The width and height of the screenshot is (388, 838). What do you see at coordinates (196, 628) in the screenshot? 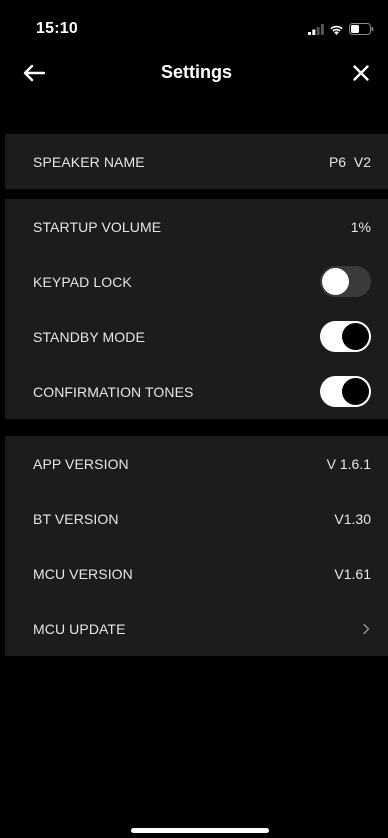
I see `mcu-update-row: MCU UPDATE` at bounding box center [196, 628].